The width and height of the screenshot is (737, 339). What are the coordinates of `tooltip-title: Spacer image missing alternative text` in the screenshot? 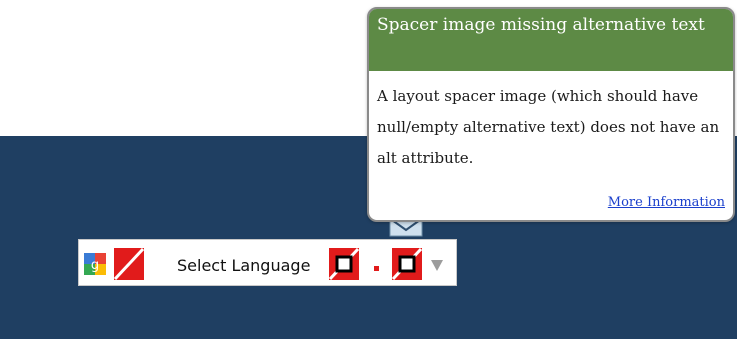 It's located at (551, 40).